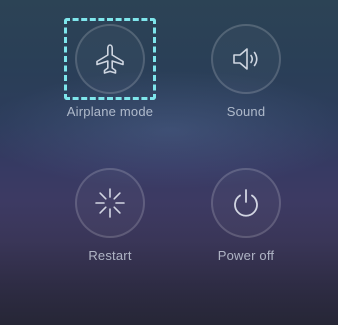 Image resolution: width=338 pixels, height=325 pixels. I want to click on sound-option: Sound, so click(246, 79).